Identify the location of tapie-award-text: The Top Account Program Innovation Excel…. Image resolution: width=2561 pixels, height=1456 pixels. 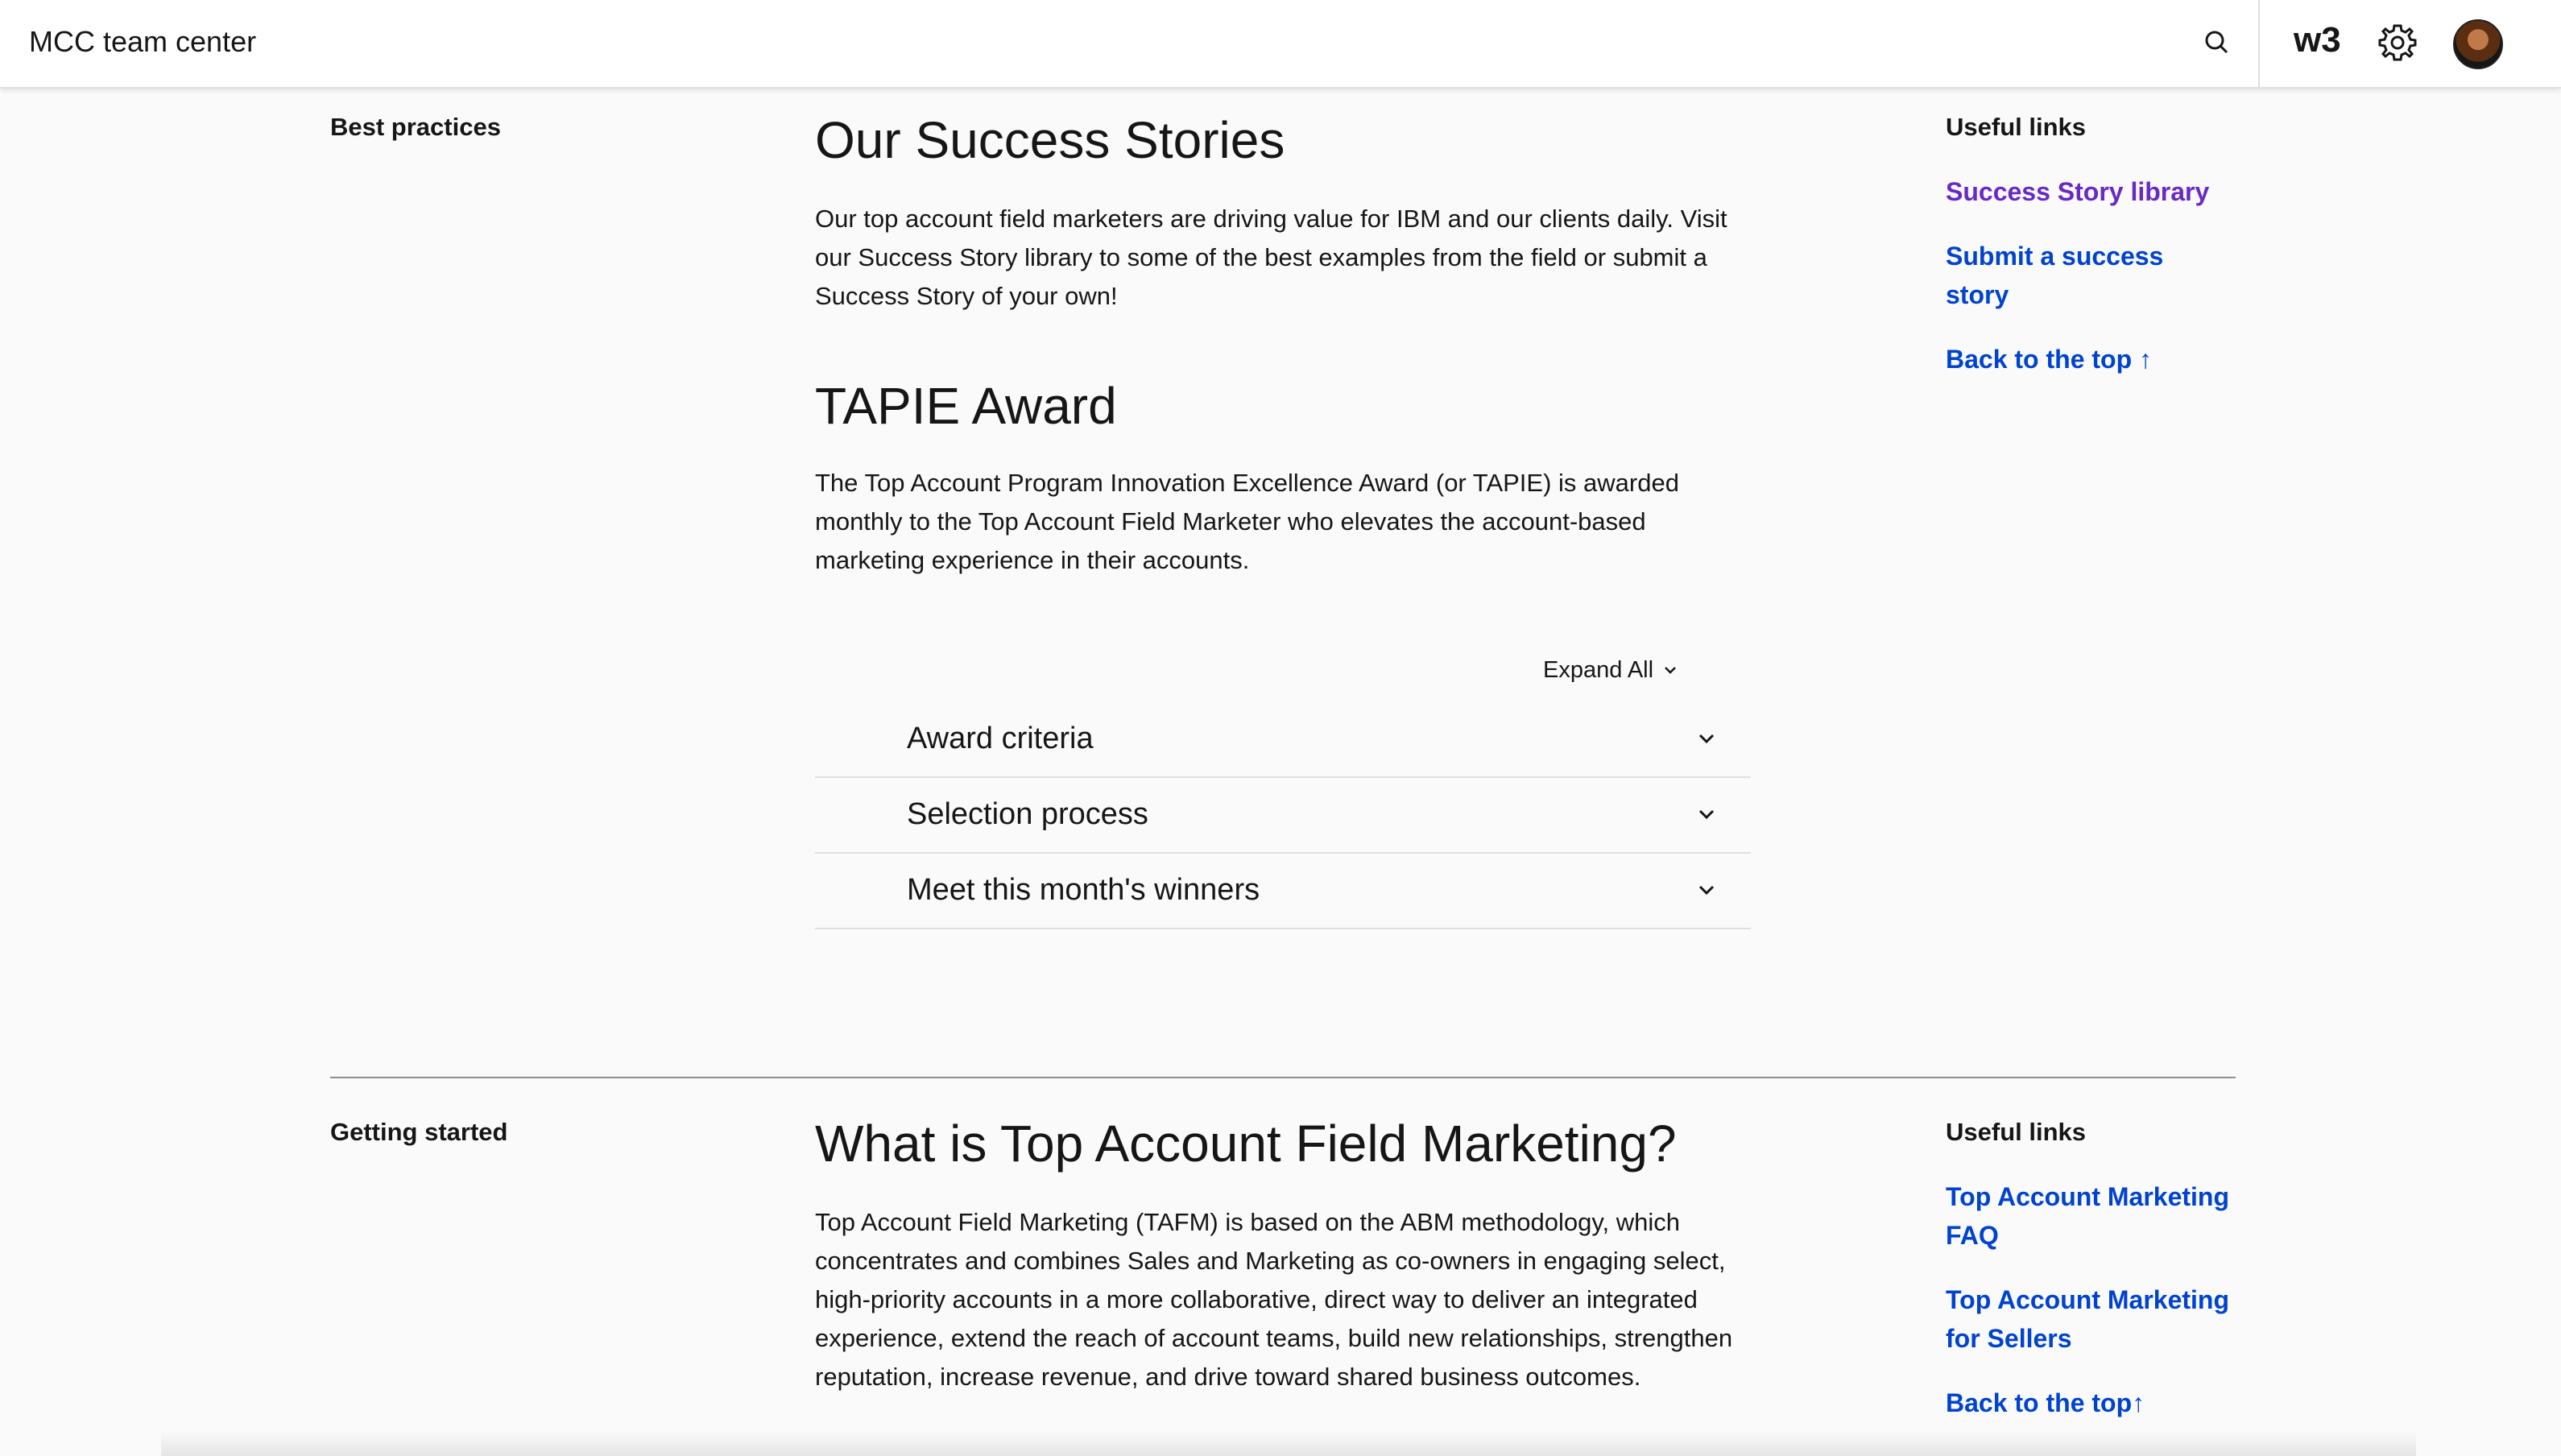
(1247, 521).